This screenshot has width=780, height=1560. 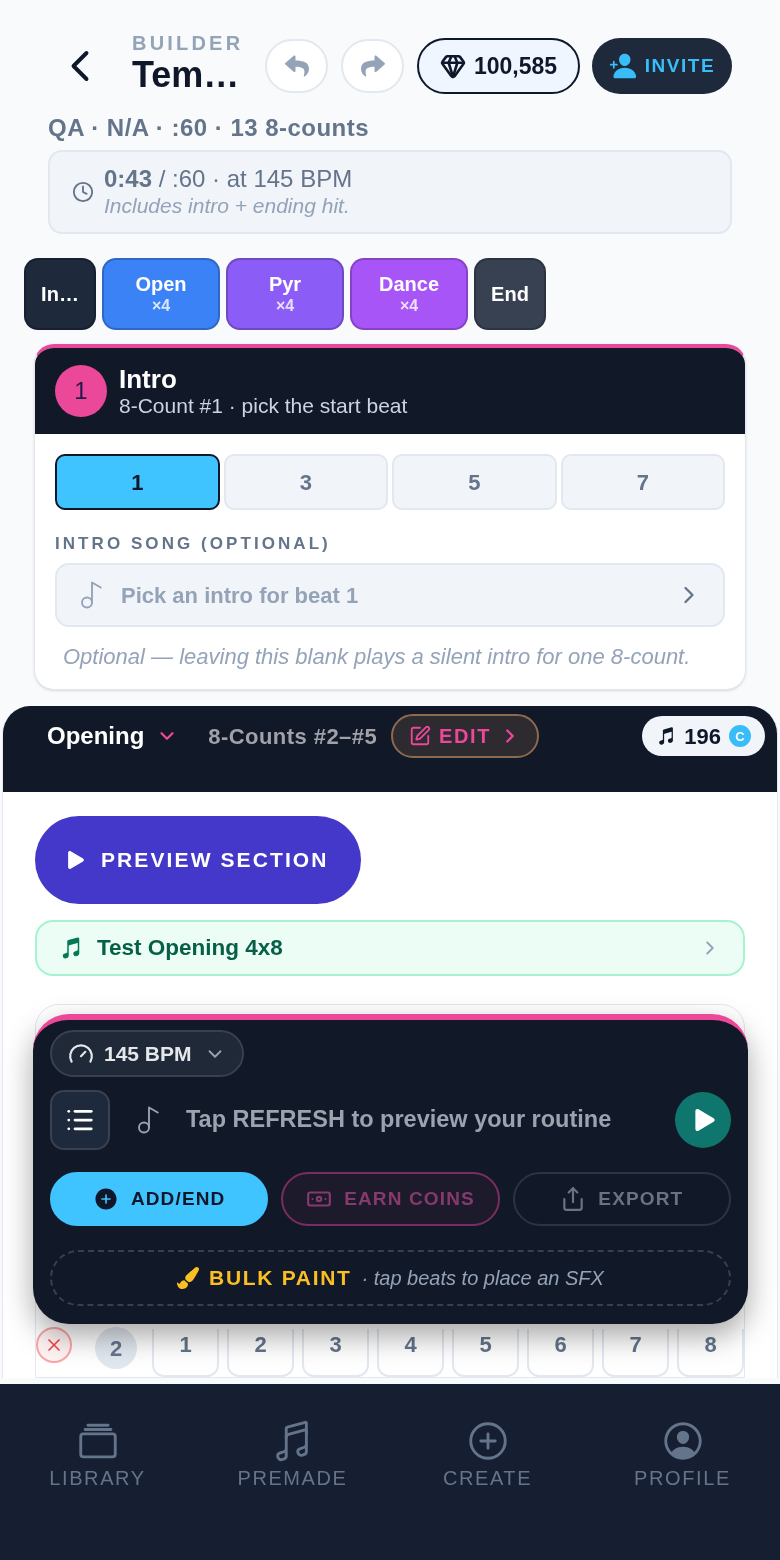 I want to click on redo-button, so click(x=372, y=66).